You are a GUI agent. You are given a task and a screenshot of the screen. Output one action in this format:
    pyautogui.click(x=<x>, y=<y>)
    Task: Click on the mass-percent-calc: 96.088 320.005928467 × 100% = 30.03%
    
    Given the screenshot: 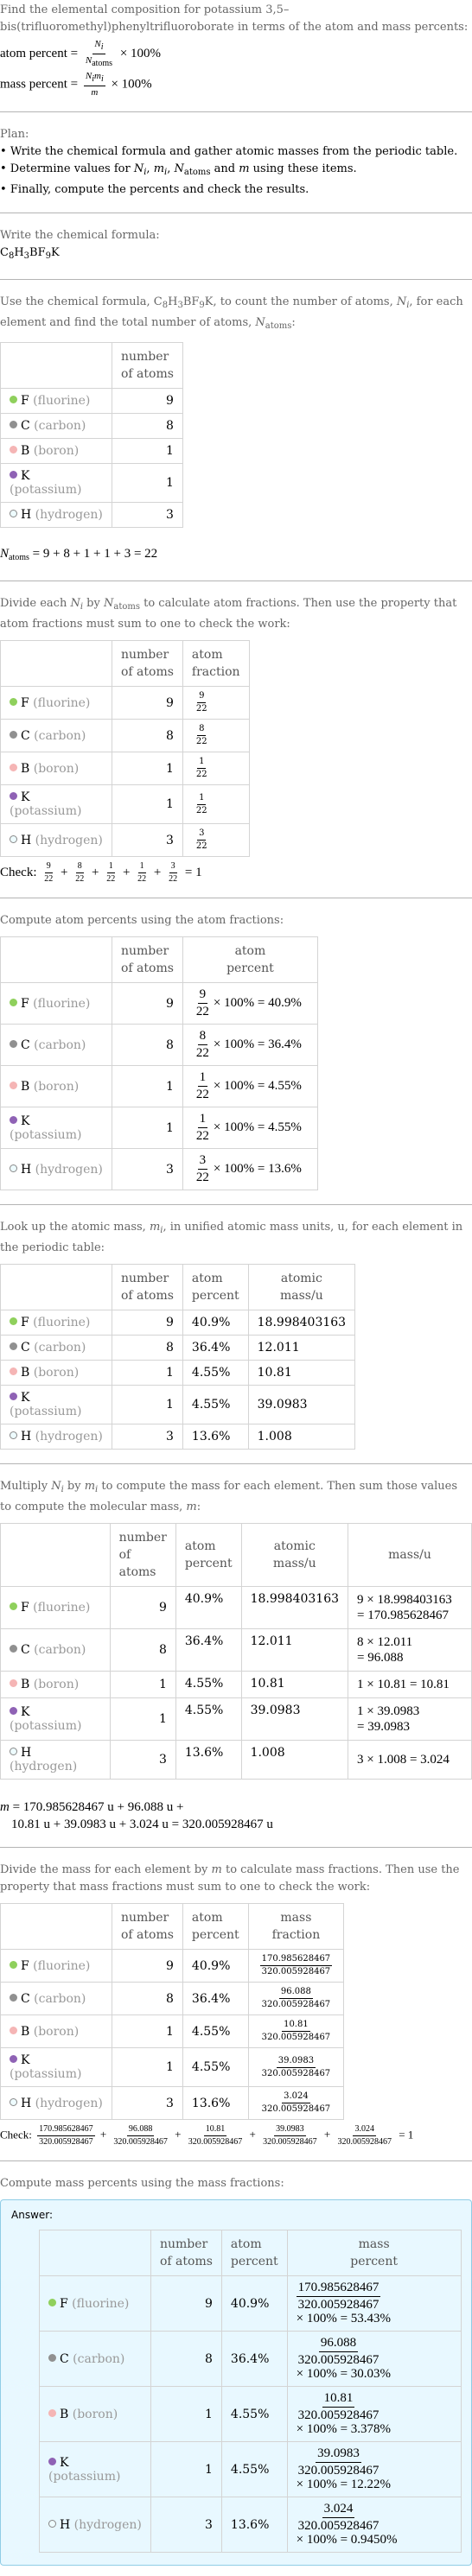 What is the action you would take?
    pyautogui.click(x=374, y=2359)
    